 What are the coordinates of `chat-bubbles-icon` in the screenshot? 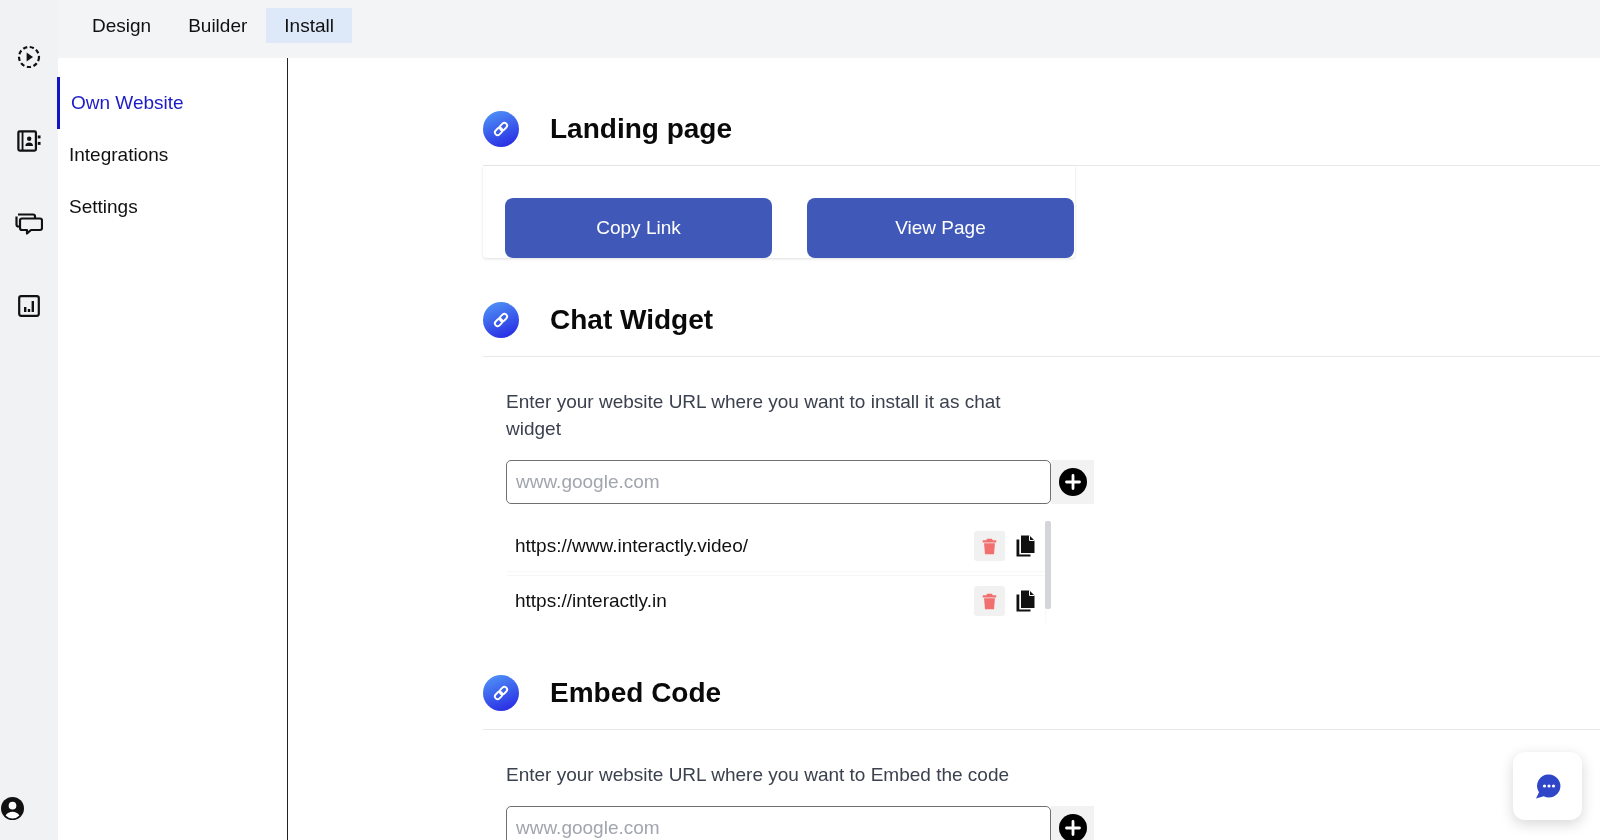 It's located at (29, 224).